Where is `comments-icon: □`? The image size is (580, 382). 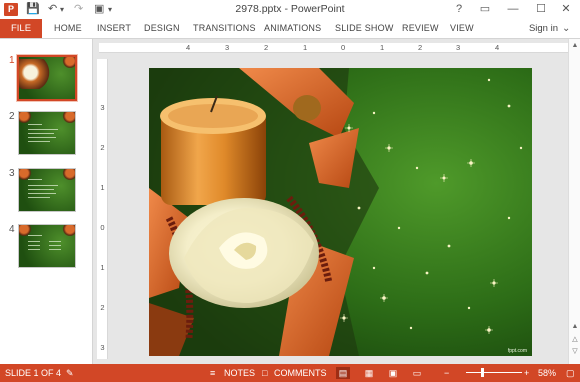 comments-icon: □ is located at coordinates (264, 373).